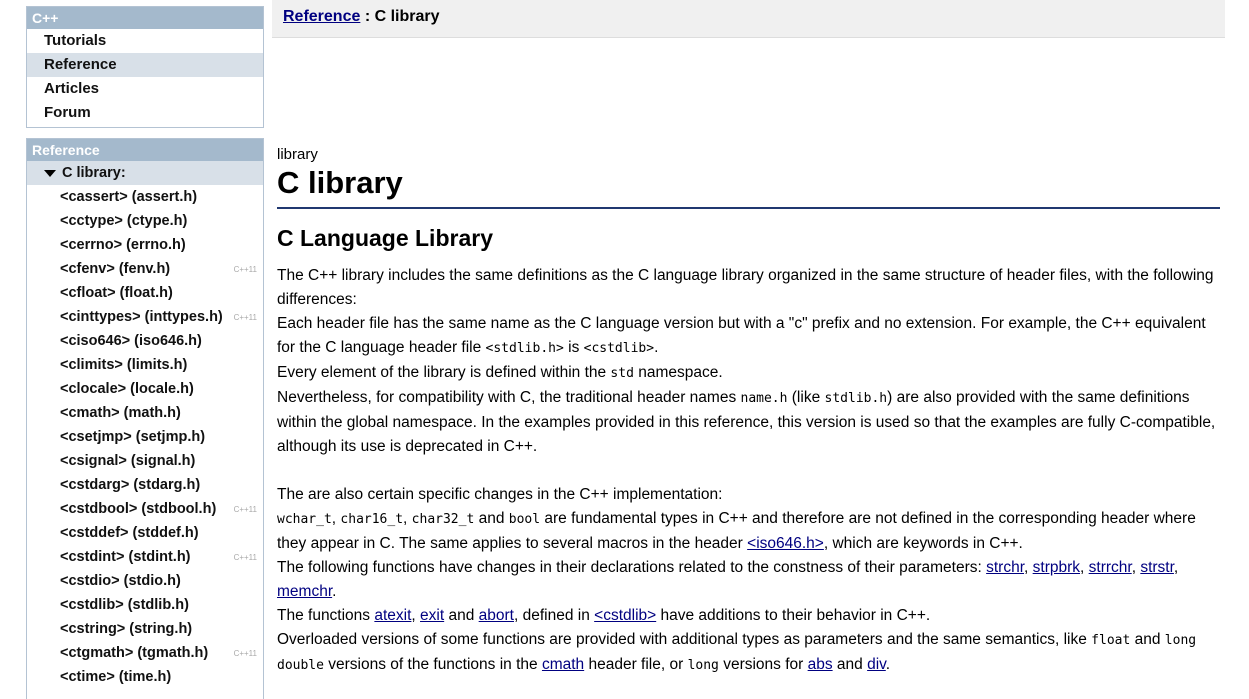 This screenshot has width=1249, height=699. I want to click on nav-reference-item: <cmath> (math.h), so click(145, 413).